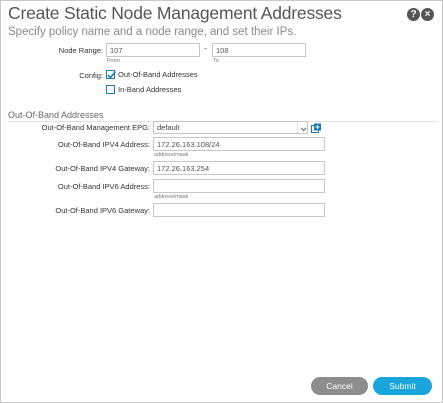  I want to click on node-range-to-hint: To, so click(216, 61).